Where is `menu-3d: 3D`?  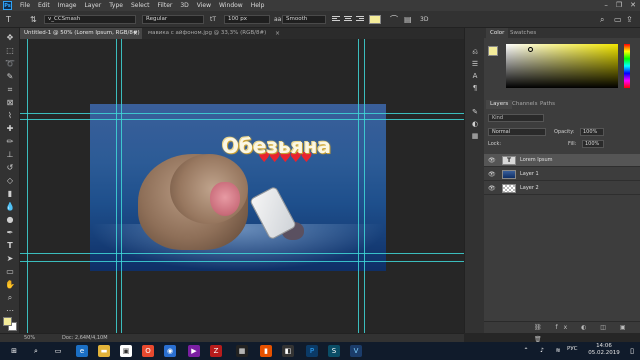
menu-3d: 3D is located at coordinates (184, 5).